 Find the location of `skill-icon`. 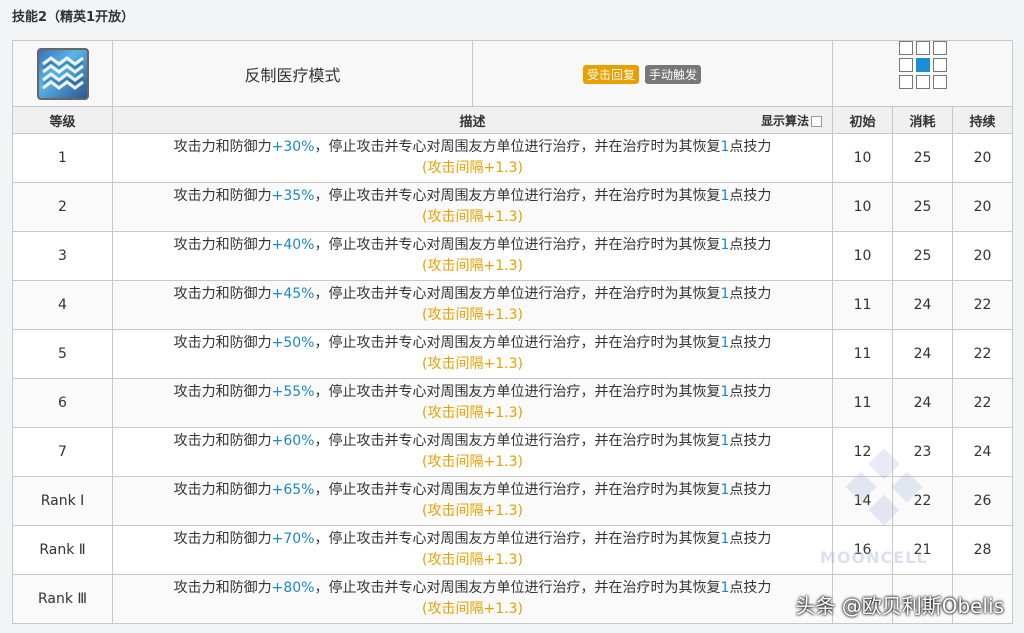

skill-icon is located at coordinates (62, 73).